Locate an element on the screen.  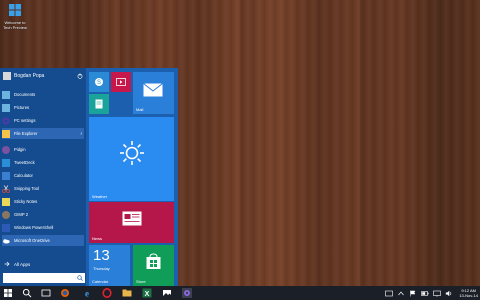
gear-icon is located at coordinates (6, 120).